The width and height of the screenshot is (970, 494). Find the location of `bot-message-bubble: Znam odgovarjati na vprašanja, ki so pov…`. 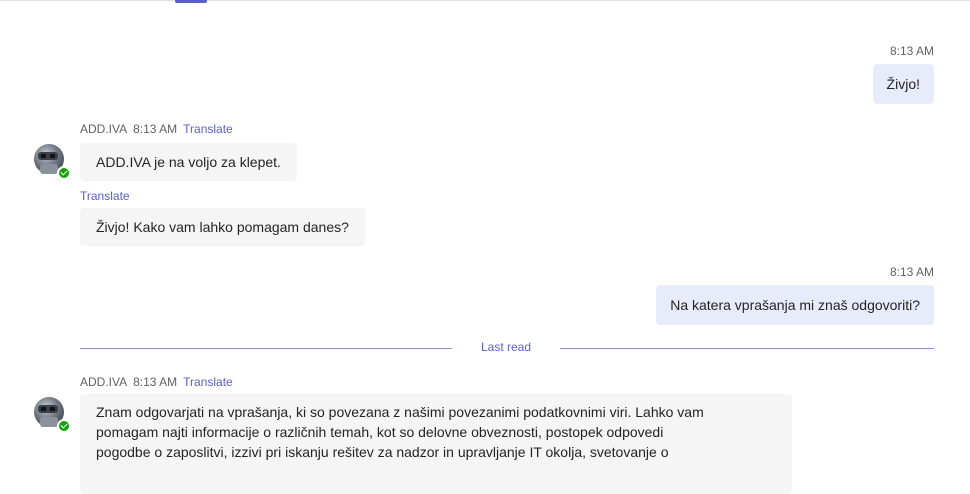

bot-message-bubble: Znam odgovarjati na vprašanja, ki so pov… is located at coordinates (436, 444).